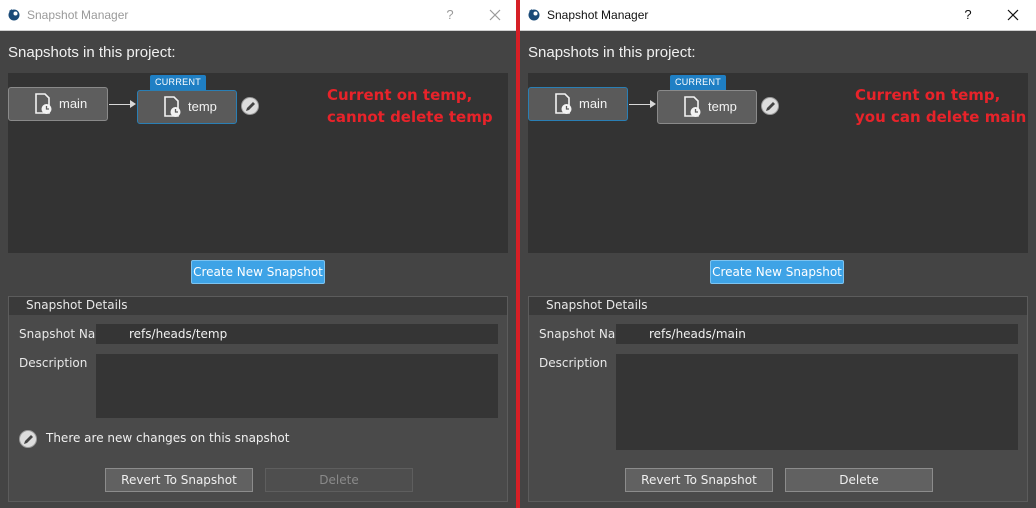 The image size is (1036, 508). What do you see at coordinates (940, 106) in the screenshot?
I see `annotation-text: Current on temp, you can delete main` at bounding box center [940, 106].